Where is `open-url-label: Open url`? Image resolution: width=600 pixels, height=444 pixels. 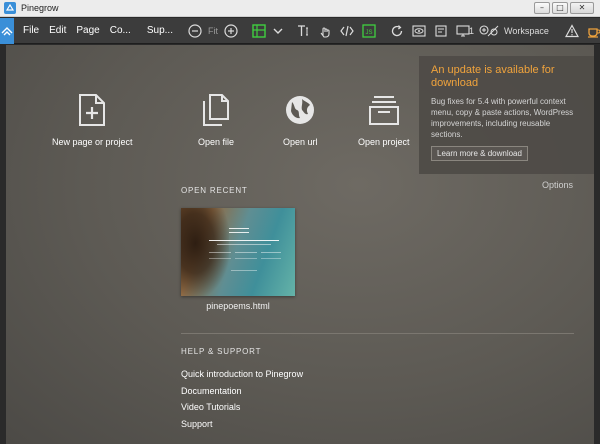 open-url-label: Open url is located at coordinates (300, 142).